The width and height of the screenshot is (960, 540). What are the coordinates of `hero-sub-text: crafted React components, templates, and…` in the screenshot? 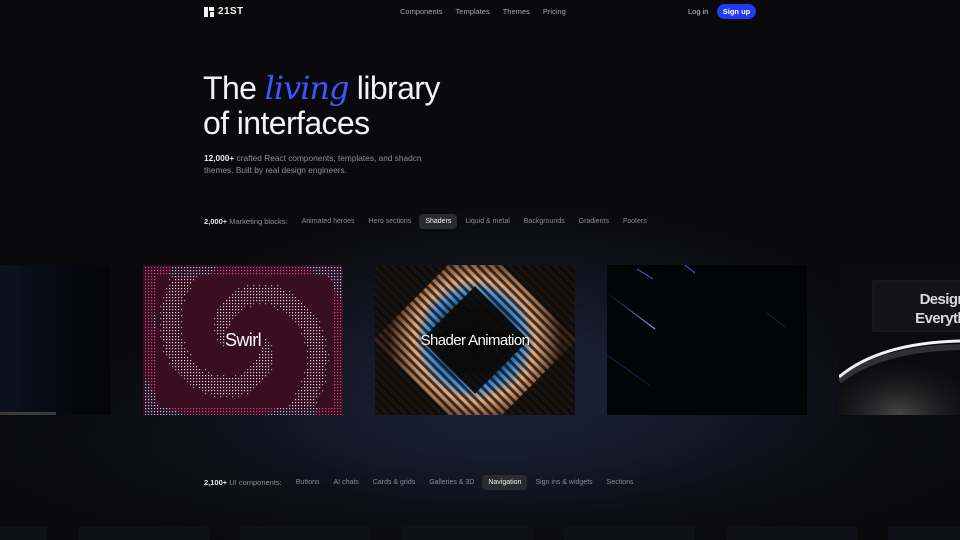 It's located at (313, 164).